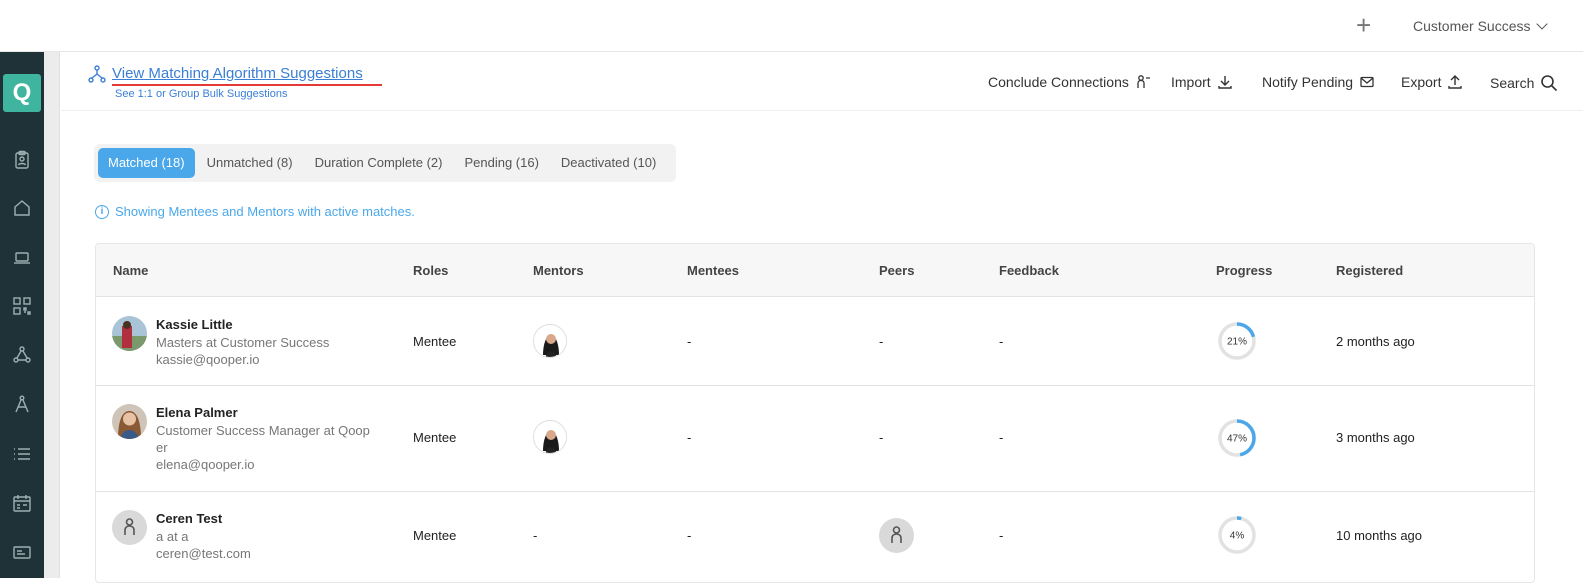 This screenshot has width=1583, height=583. Describe the element at coordinates (501, 163) in the screenshot. I see `tab-pending: Pending (16)` at that location.